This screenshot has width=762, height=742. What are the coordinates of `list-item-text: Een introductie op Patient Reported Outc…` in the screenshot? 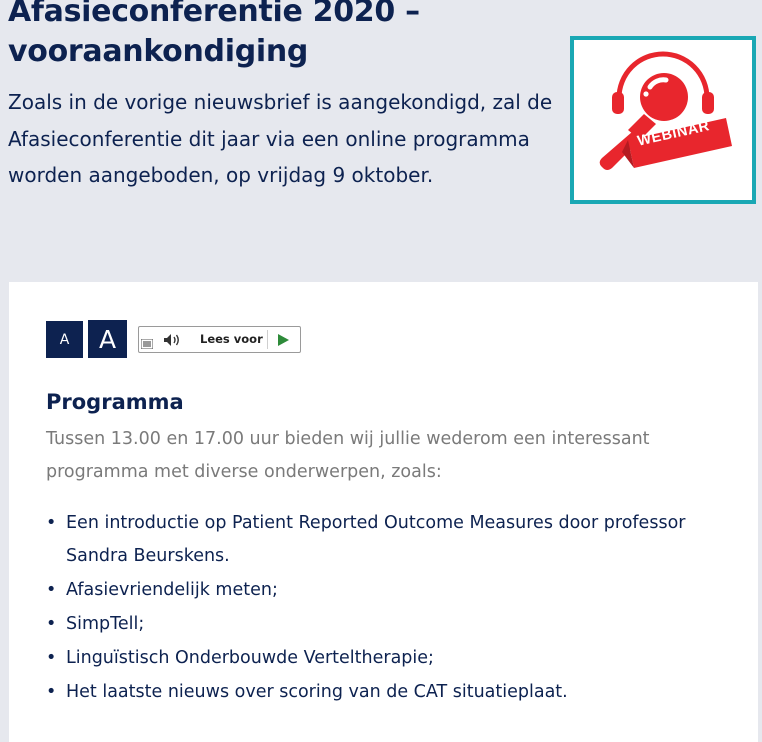 It's located at (376, 539).